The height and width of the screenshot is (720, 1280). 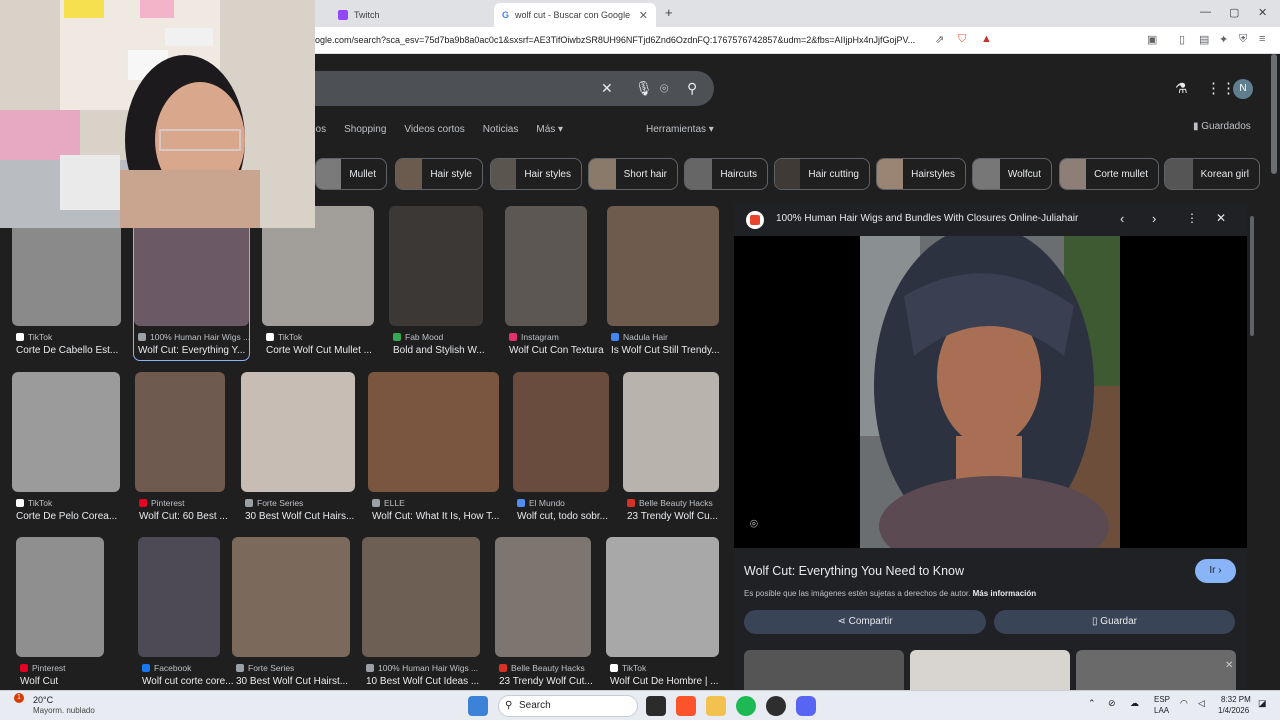 What do you see at coordinates (541, 503) in the screenshot?
I see `result-source: El Mundo` at bounding box center [541, 503].